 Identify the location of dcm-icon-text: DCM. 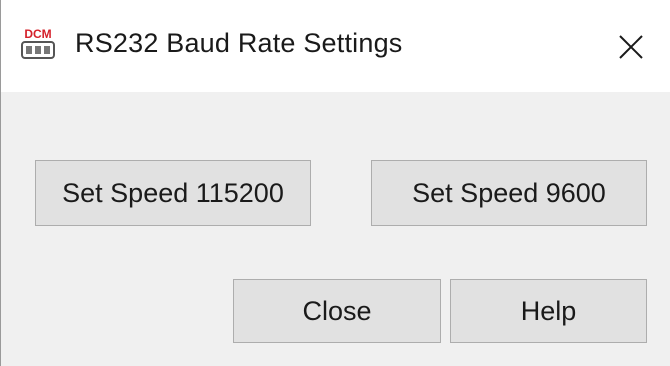
(37, 34).